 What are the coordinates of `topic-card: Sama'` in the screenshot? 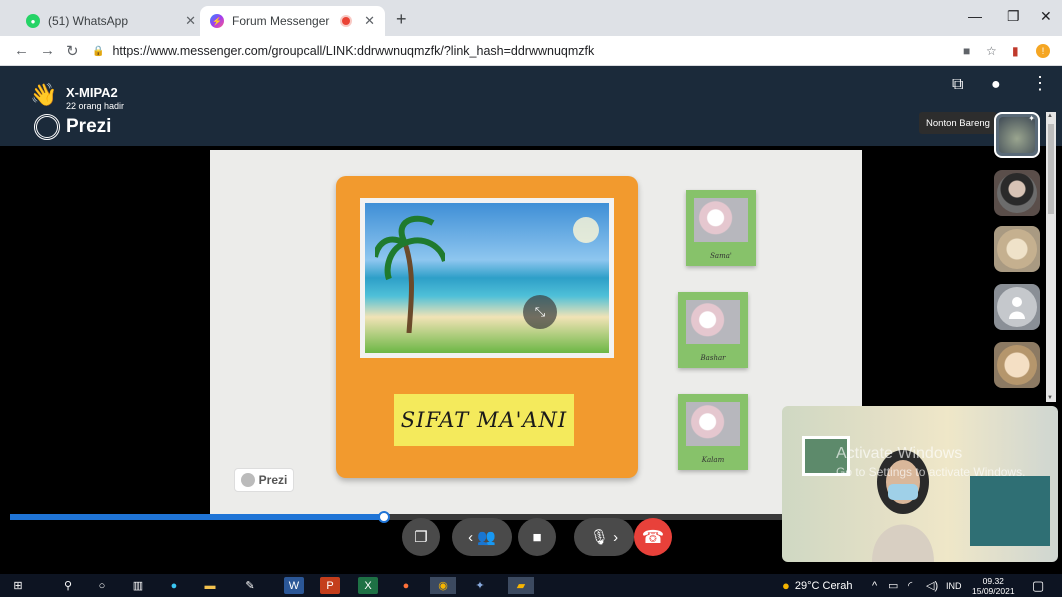 It's located at (721, 228).